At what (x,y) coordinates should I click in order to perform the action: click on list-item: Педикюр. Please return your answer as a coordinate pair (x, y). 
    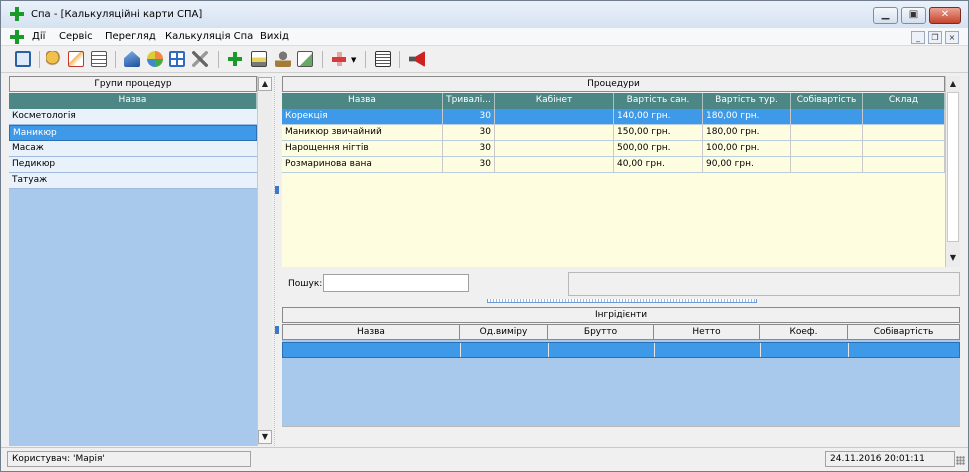
    Looking at the image, I should click on (133, 165).